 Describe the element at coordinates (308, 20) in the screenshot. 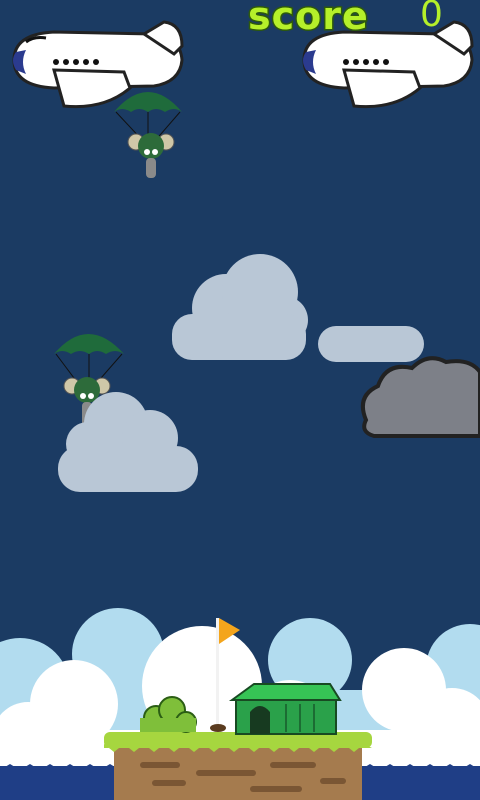

I see `score-label: score` at that location.